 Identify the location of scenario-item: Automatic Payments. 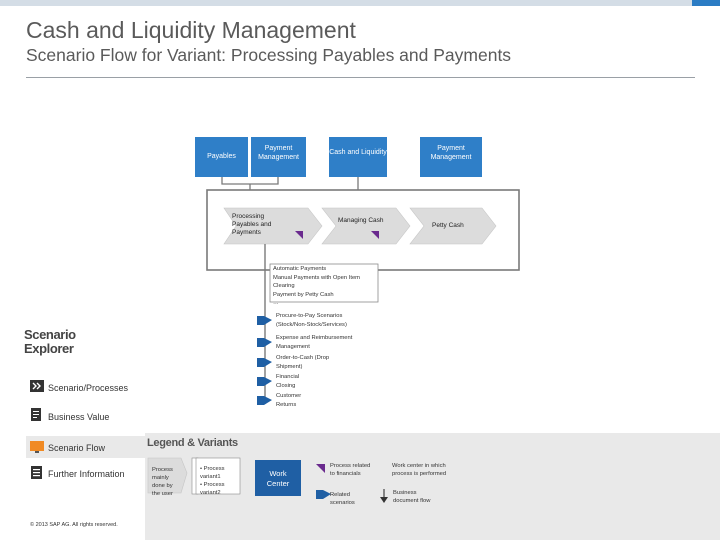
(300, 269).